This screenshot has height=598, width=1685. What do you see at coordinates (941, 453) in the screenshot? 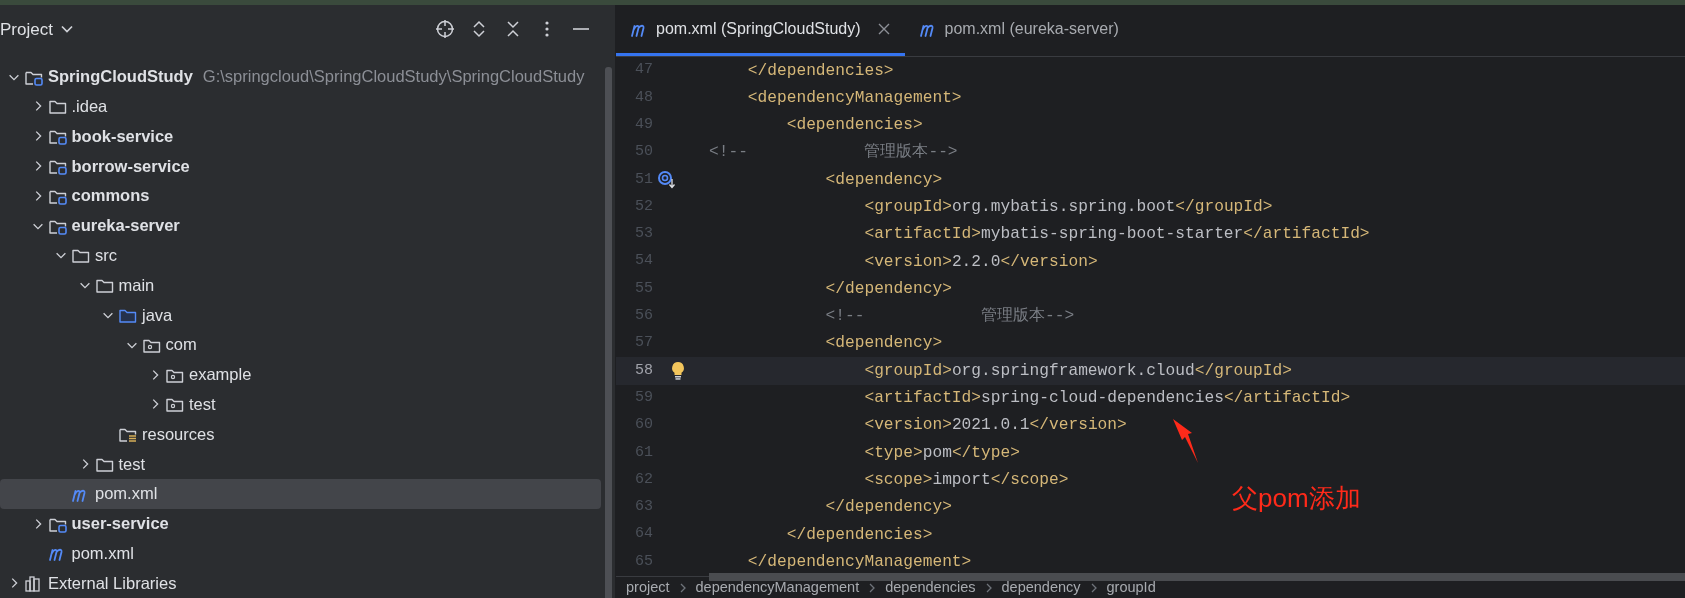
I see `code-line: <type>pom</type>` at bounding box center [941, 453].